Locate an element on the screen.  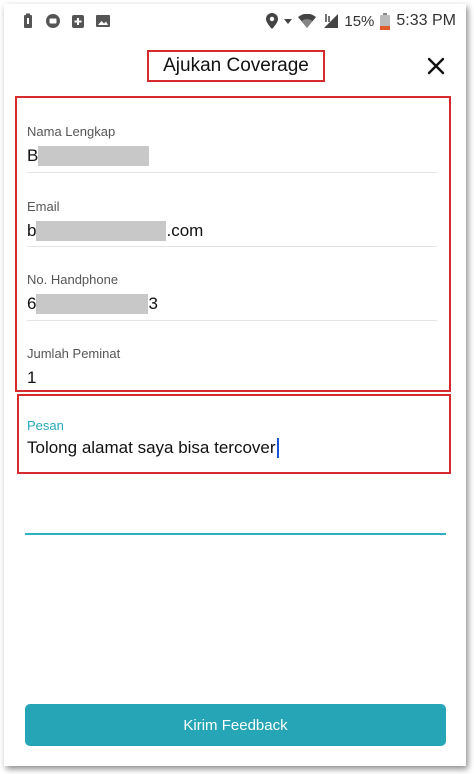
nama-lengkap-prefix: B is located at coordinates (33, 155).